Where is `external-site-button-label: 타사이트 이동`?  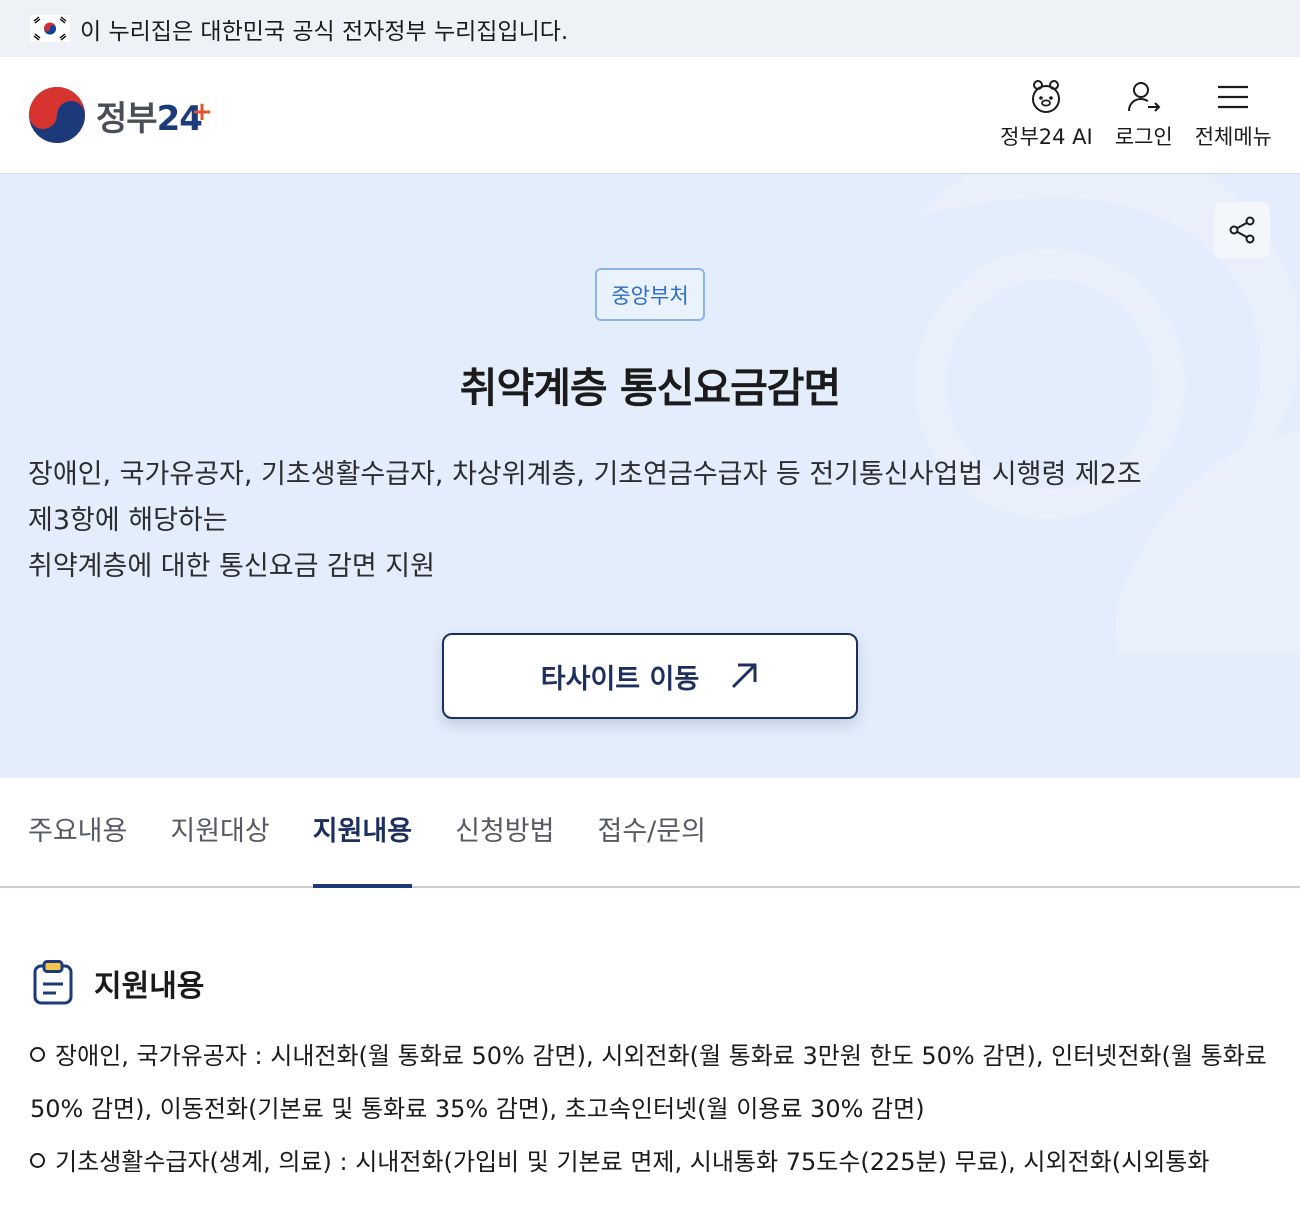
external-site-button-label: 타사이트 이동 is located at coordinates (620, 679).